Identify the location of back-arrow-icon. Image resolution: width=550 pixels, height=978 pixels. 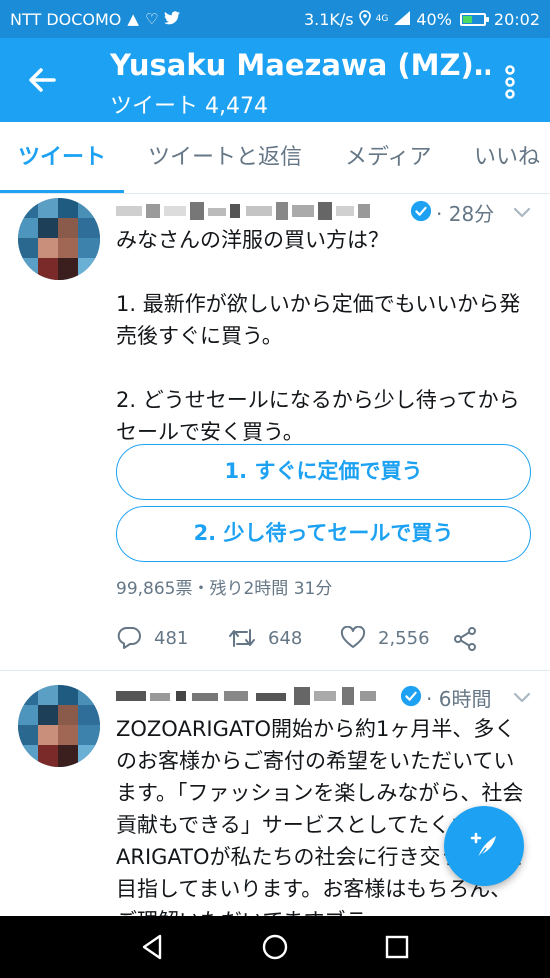
(42, 80).